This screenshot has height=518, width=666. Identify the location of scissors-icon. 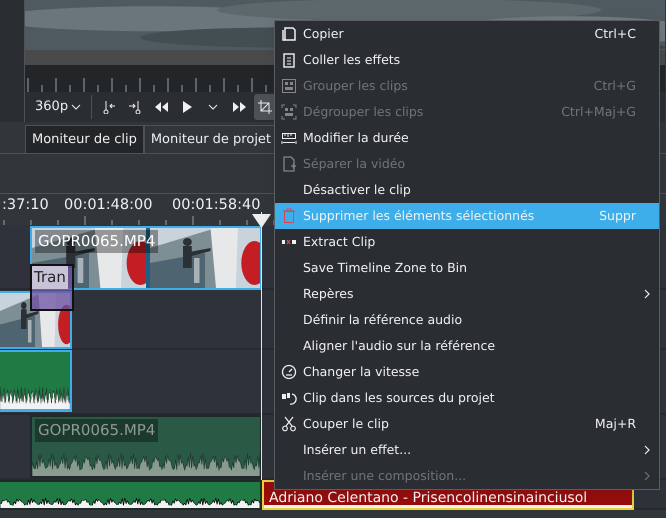
(289, 424).